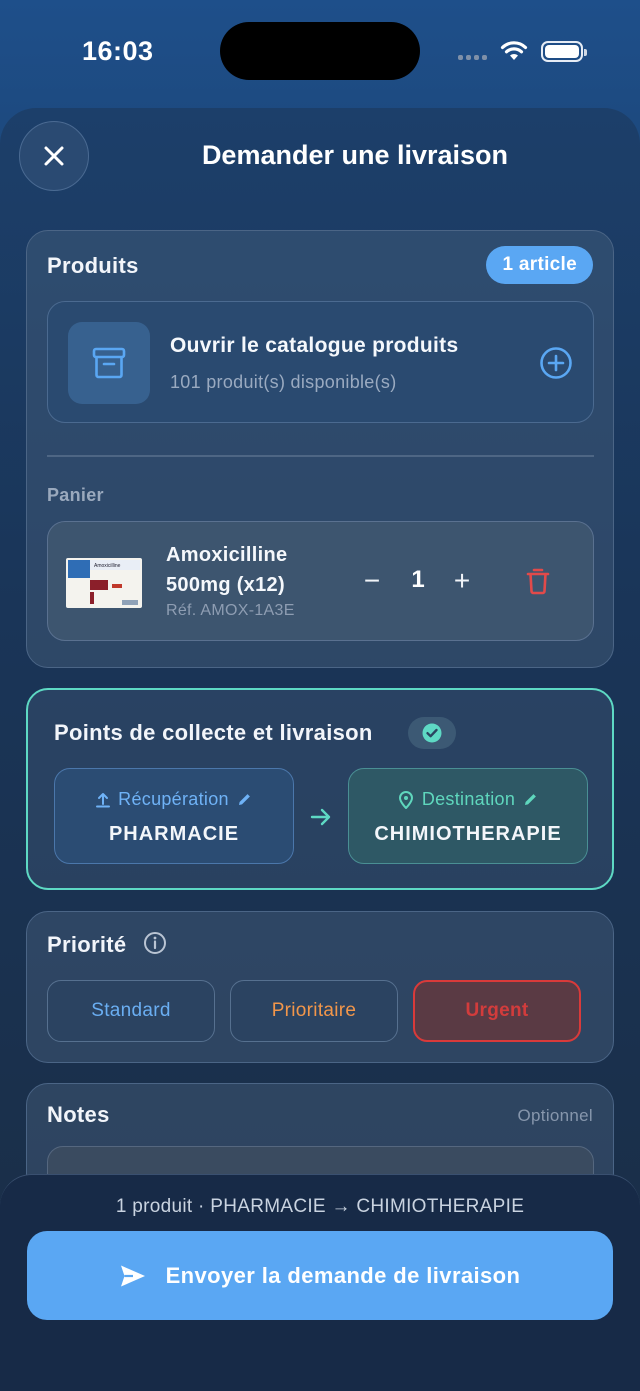 The width and height of the screenshot is (640, 1391). What do you see at coordinates (372, 580) in the screenshot?
I see `decrease-quantity-button: −` at bounding box center [372, 580].